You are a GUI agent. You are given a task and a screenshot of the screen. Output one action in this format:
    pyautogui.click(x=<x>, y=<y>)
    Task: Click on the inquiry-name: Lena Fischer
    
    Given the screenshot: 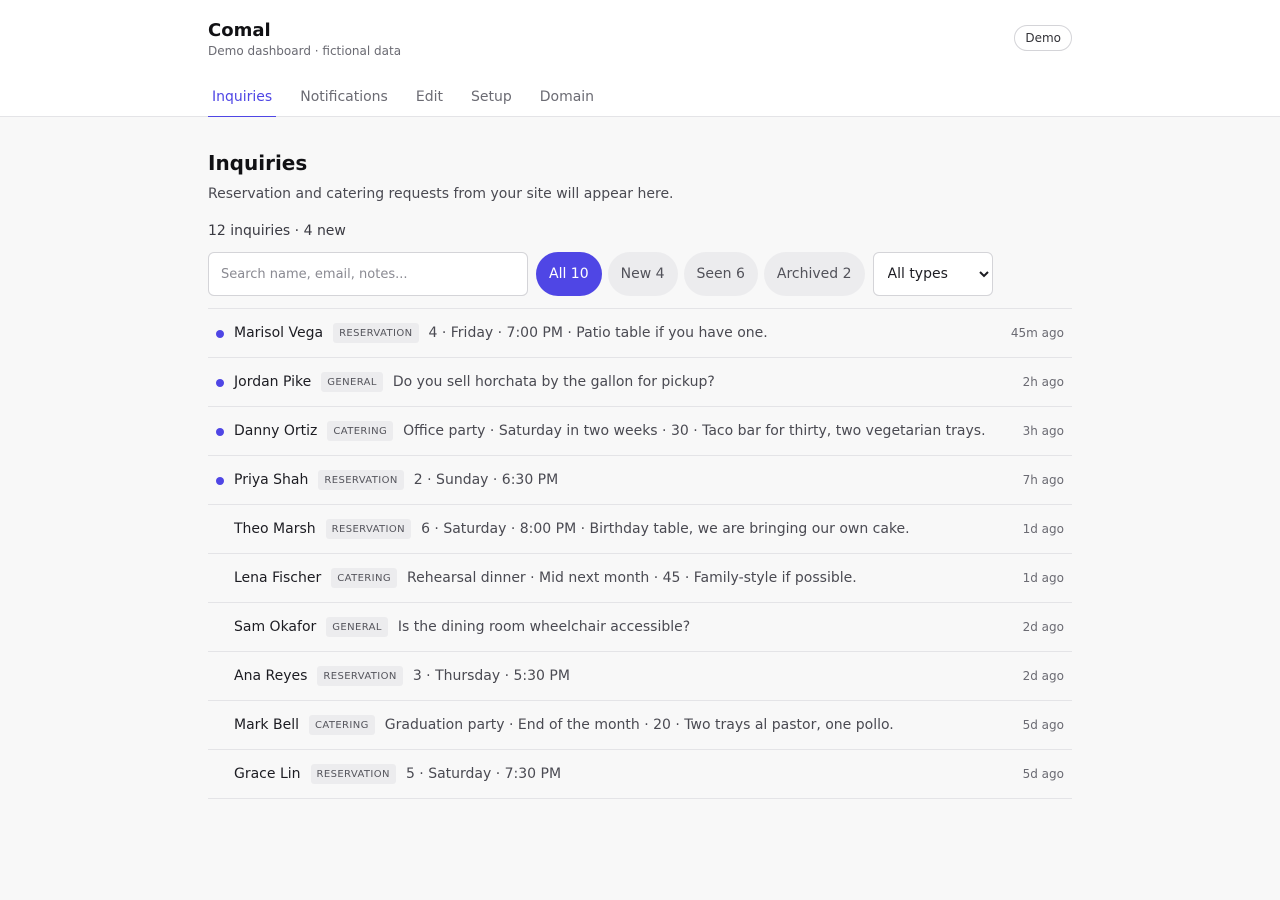 What is the action you would take?
    pyautogui.click(x=278, y=578)
    